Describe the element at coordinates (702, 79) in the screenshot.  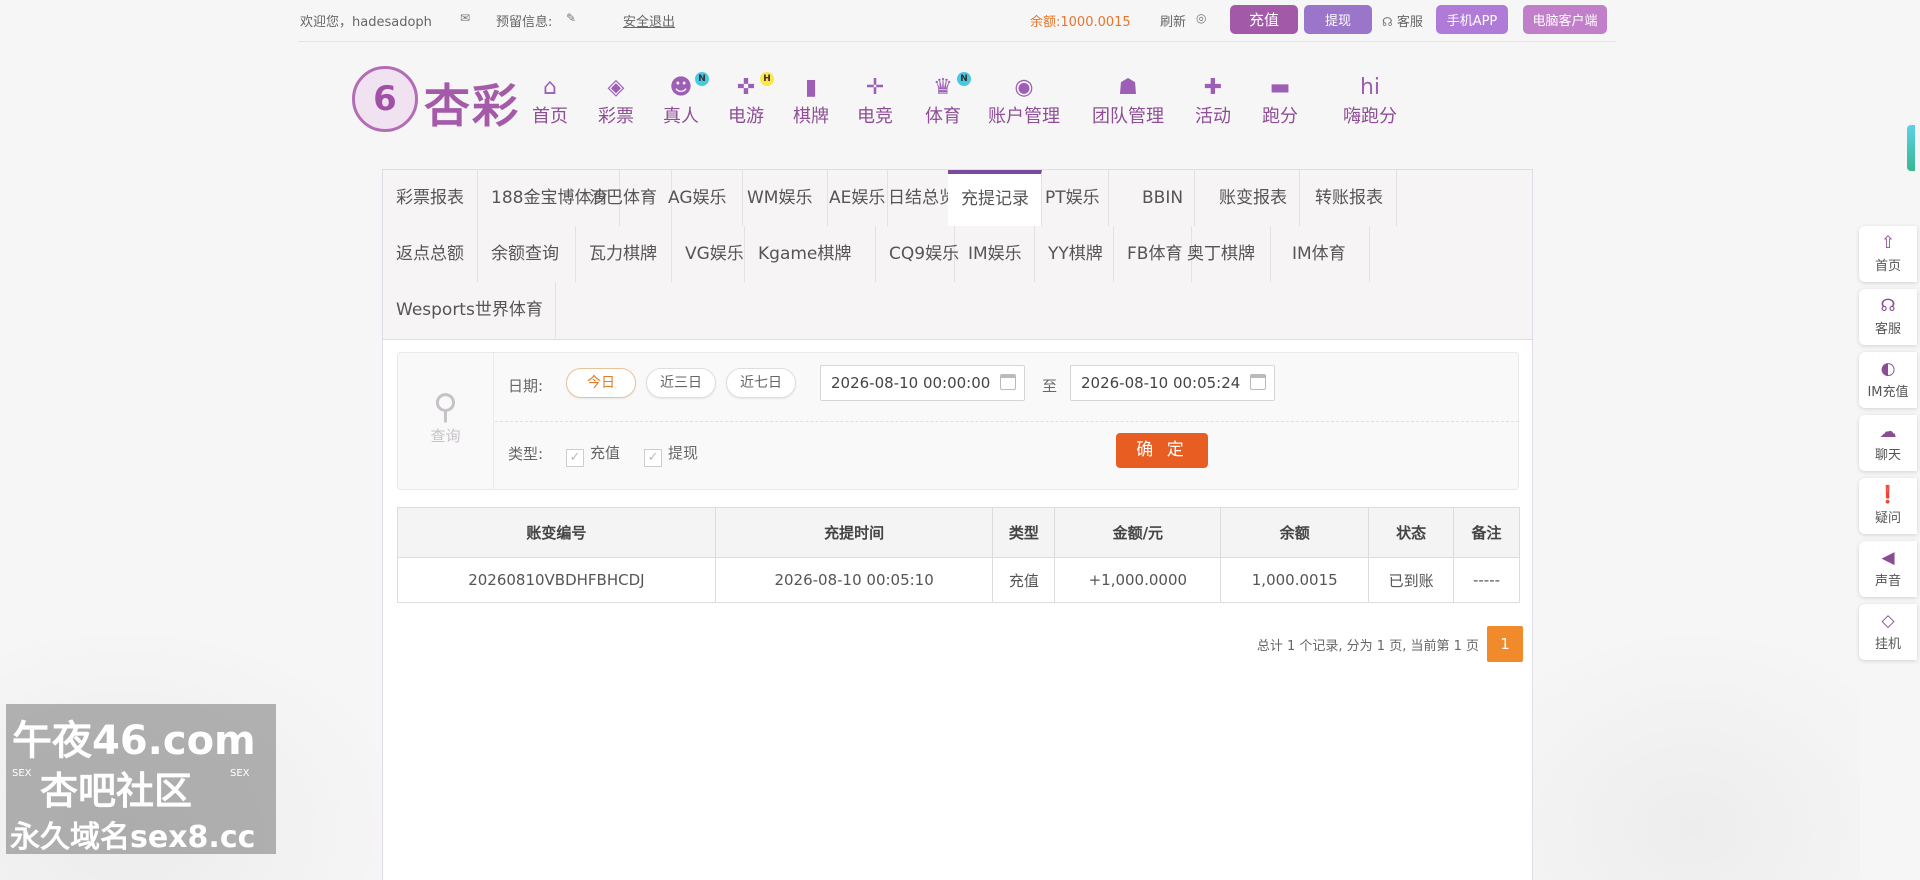
I see `nav-badge: N` at that location.